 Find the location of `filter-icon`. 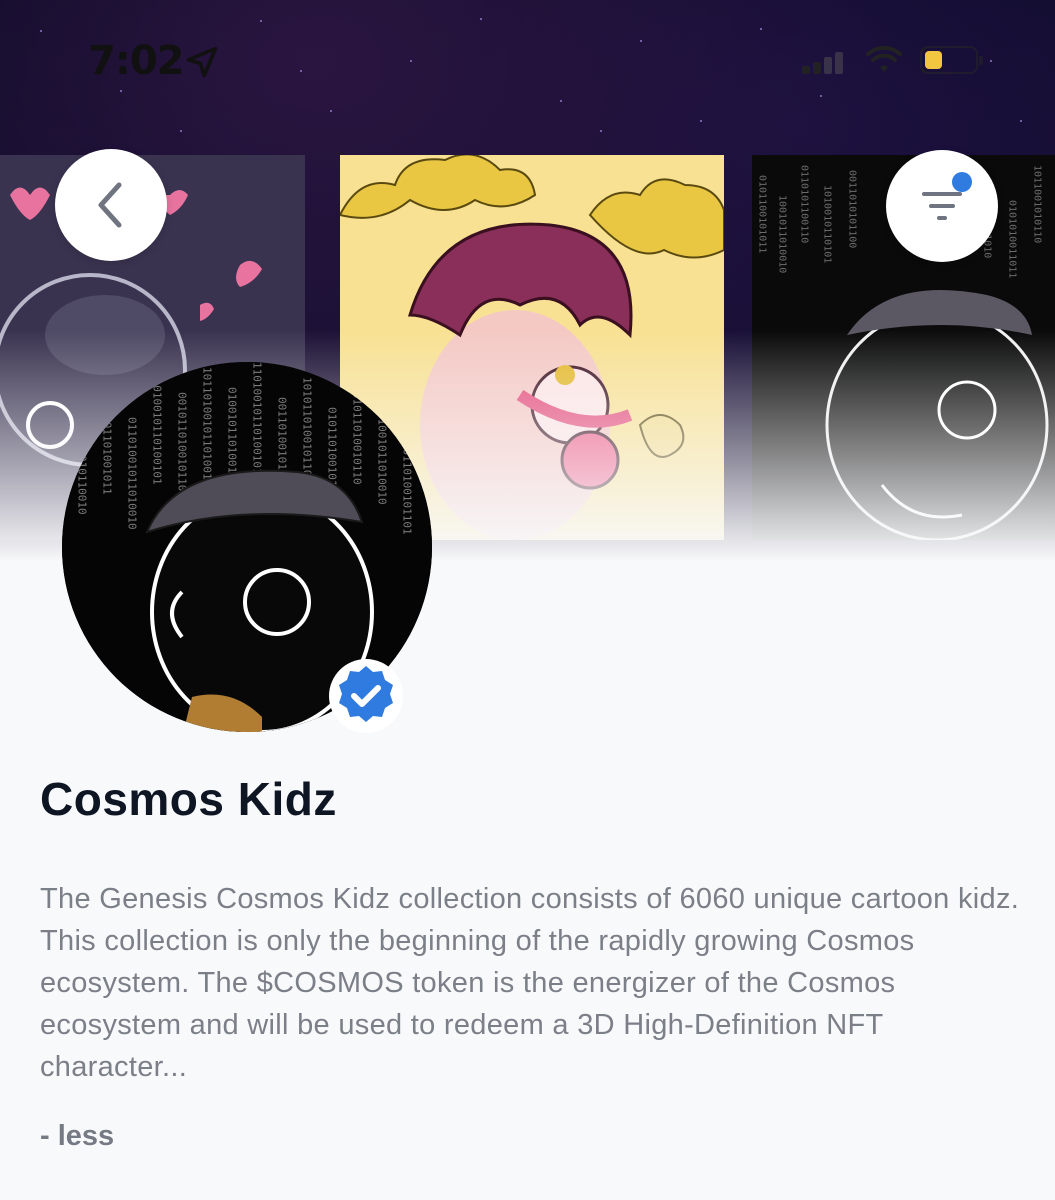

filter-icon is located at coordinates (942, 206).